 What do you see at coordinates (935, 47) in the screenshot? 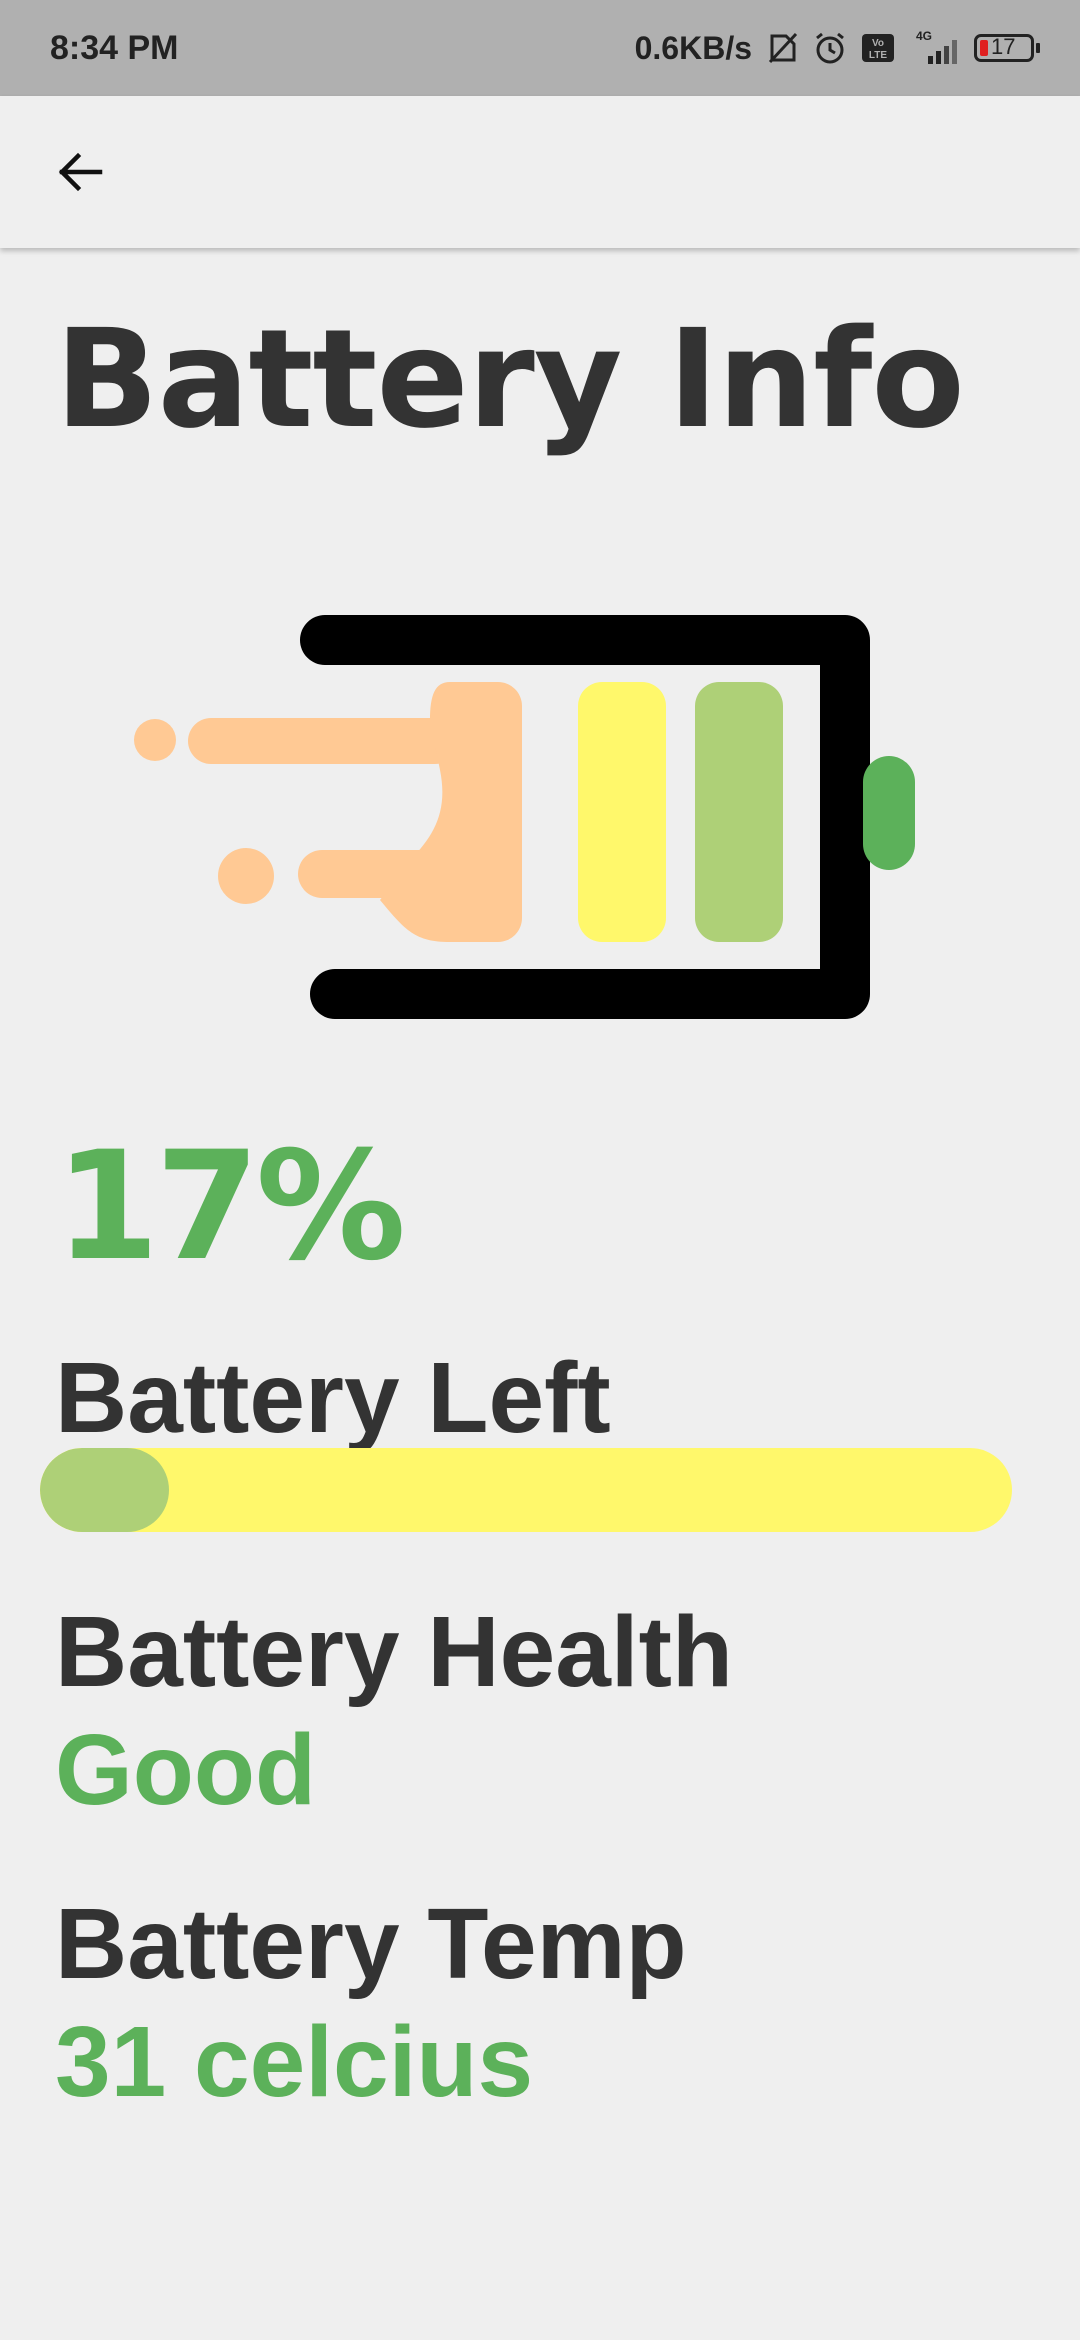
I see `signal-icon: 4G` at bounding box center [935, 47].